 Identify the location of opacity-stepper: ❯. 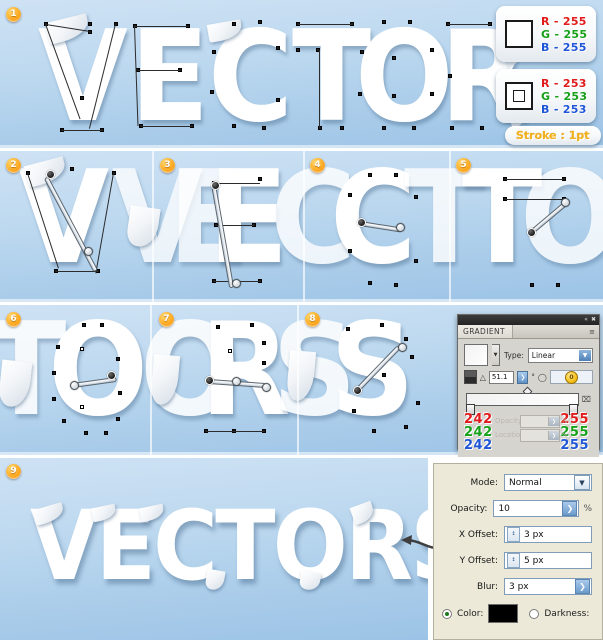
(570, 508).